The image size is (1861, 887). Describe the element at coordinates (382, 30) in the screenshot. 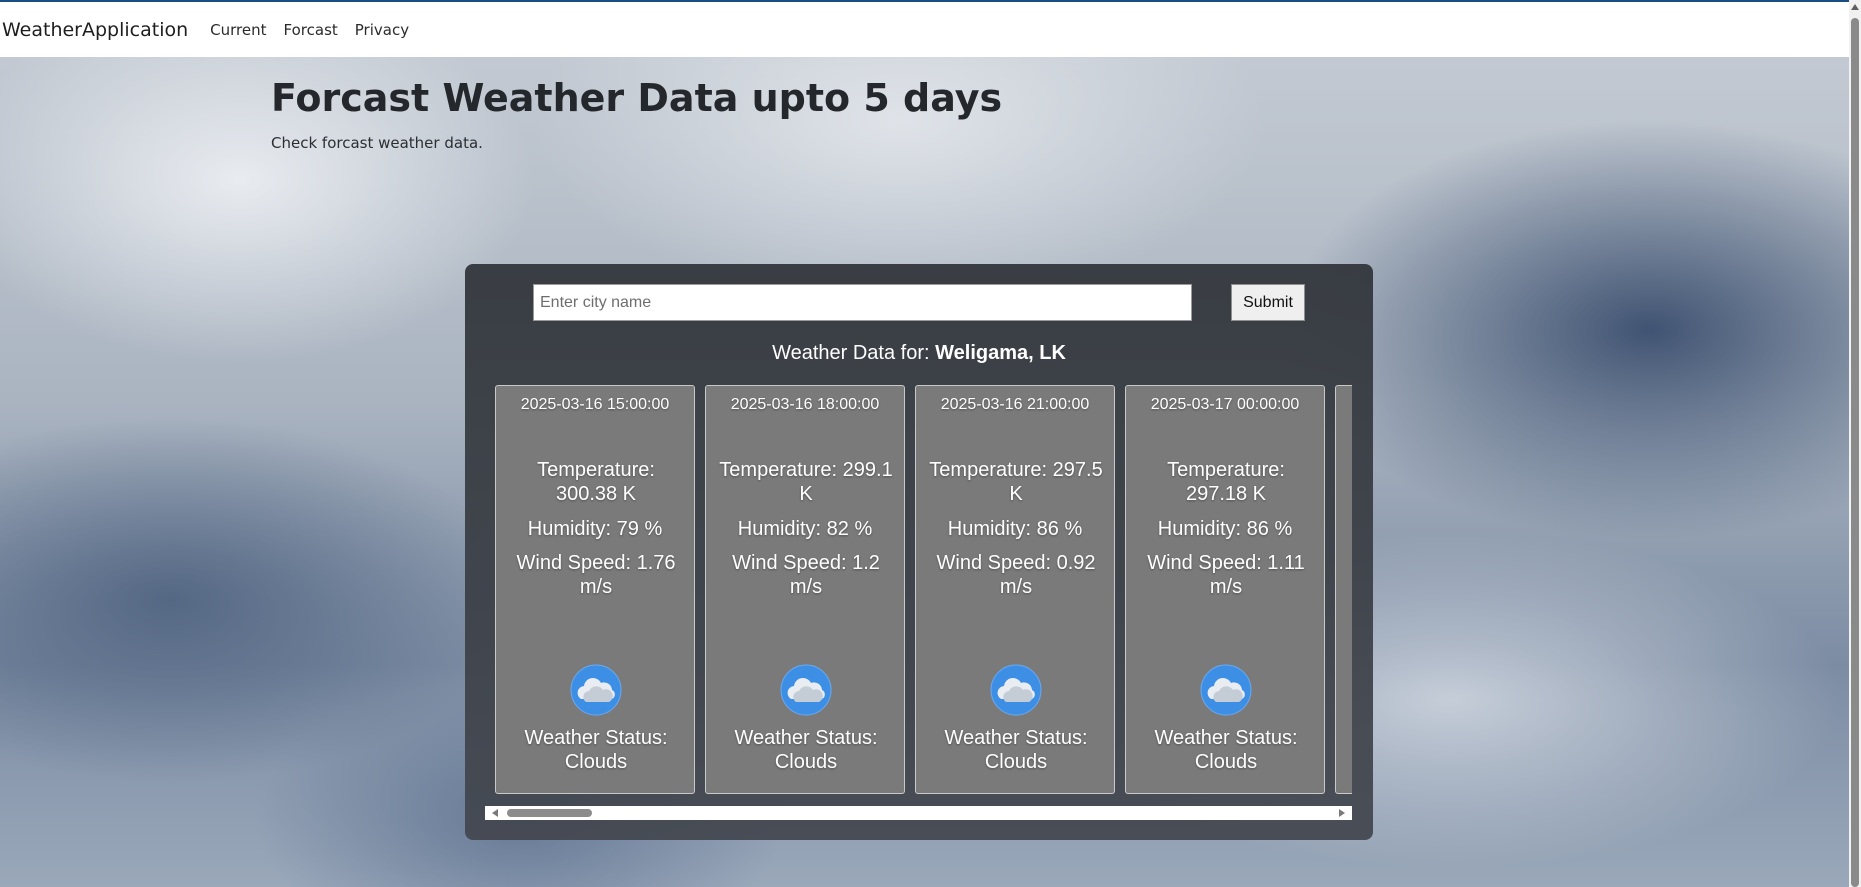

I see `nav-link-privacy: Privacy` at that location.